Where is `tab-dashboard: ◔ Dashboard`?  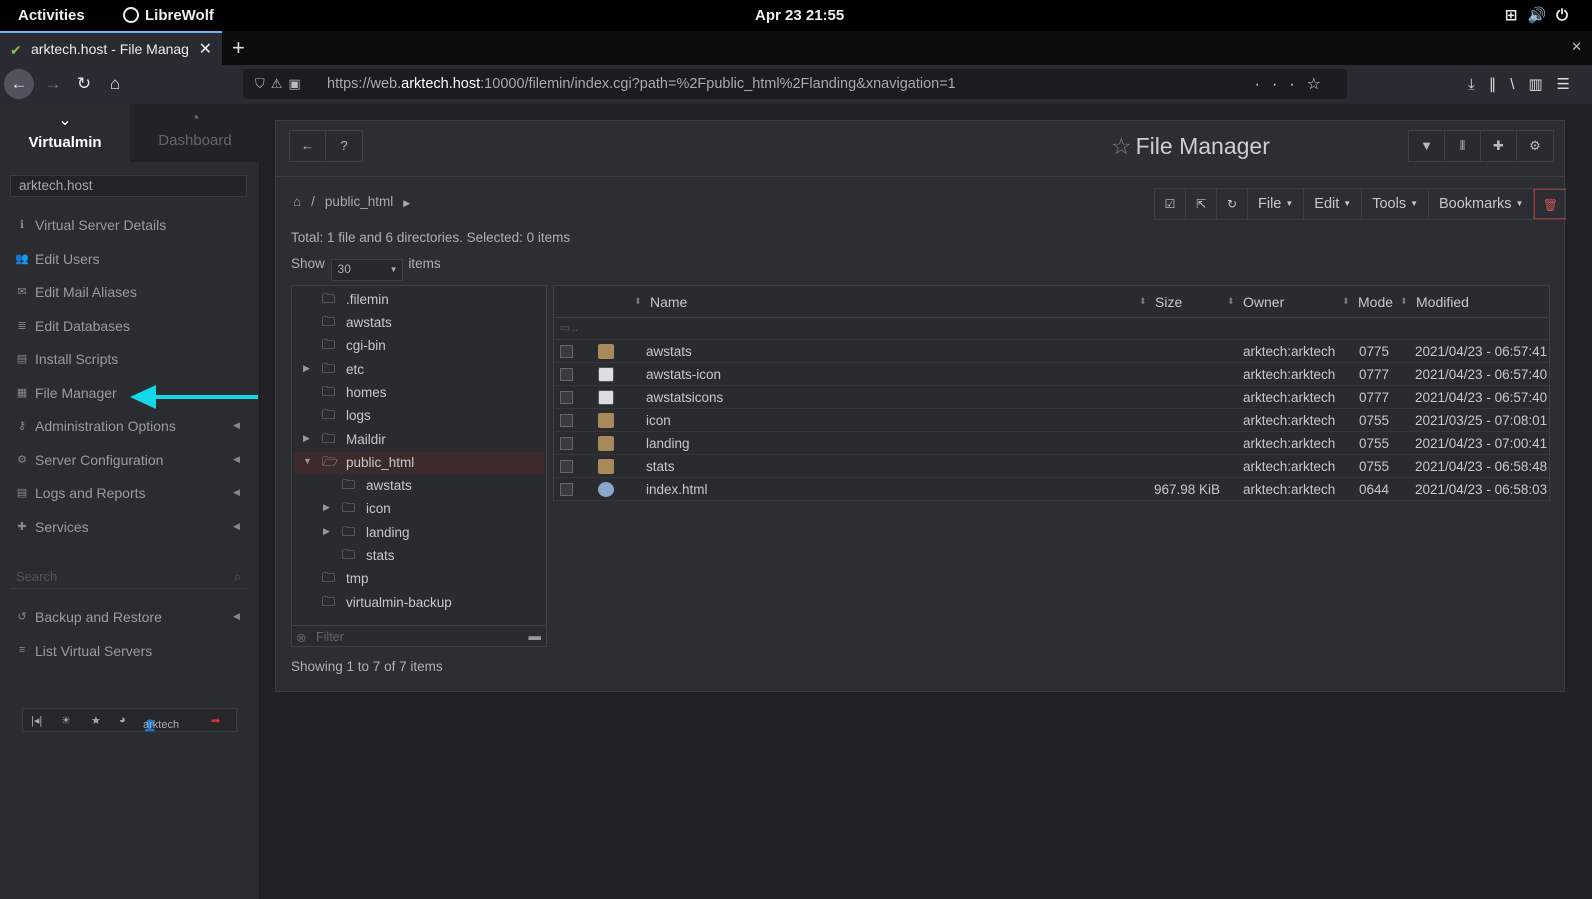
tab-dashboard: ◔ Dashboard is located at coordinates (195, 133).